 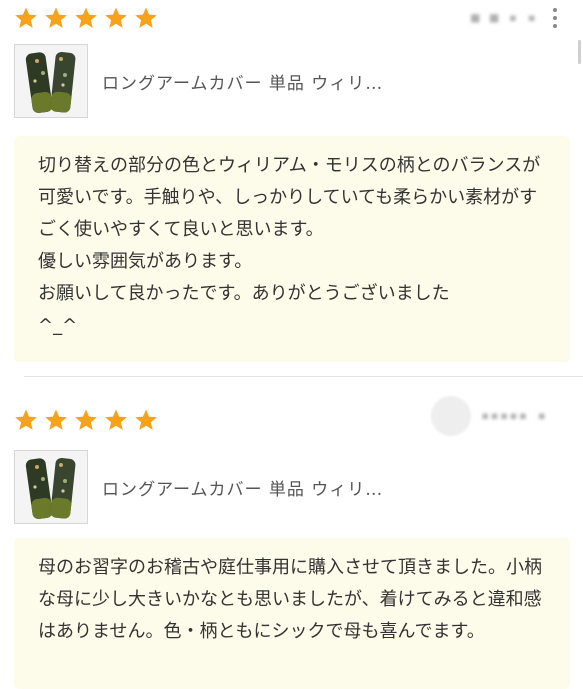 I want to click on scrollbar, so click(x=579, y=52).